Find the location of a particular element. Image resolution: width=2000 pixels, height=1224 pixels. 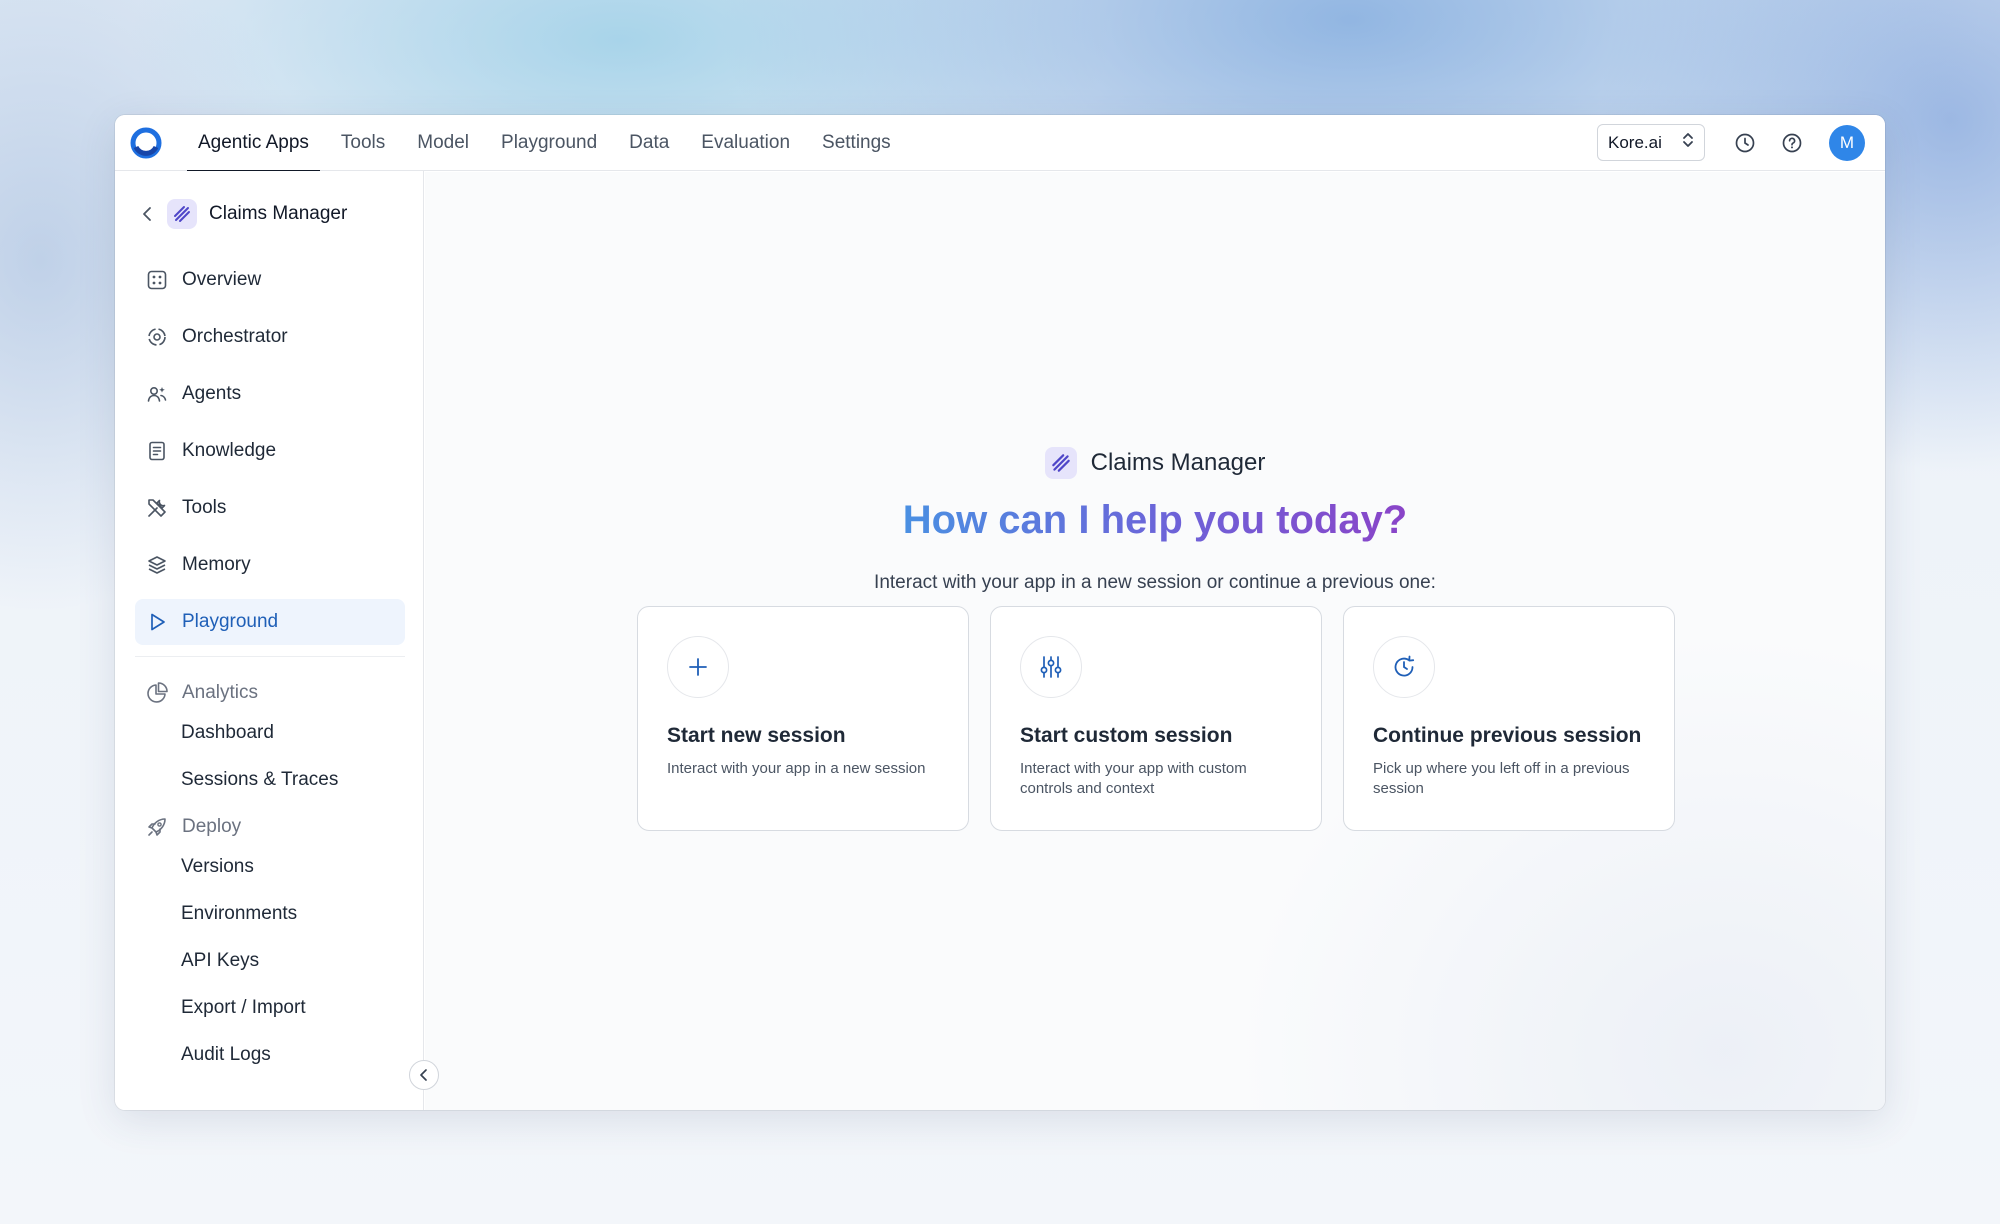

sidebar-app-header: Claims Manager is located at coordinates (242, 214).